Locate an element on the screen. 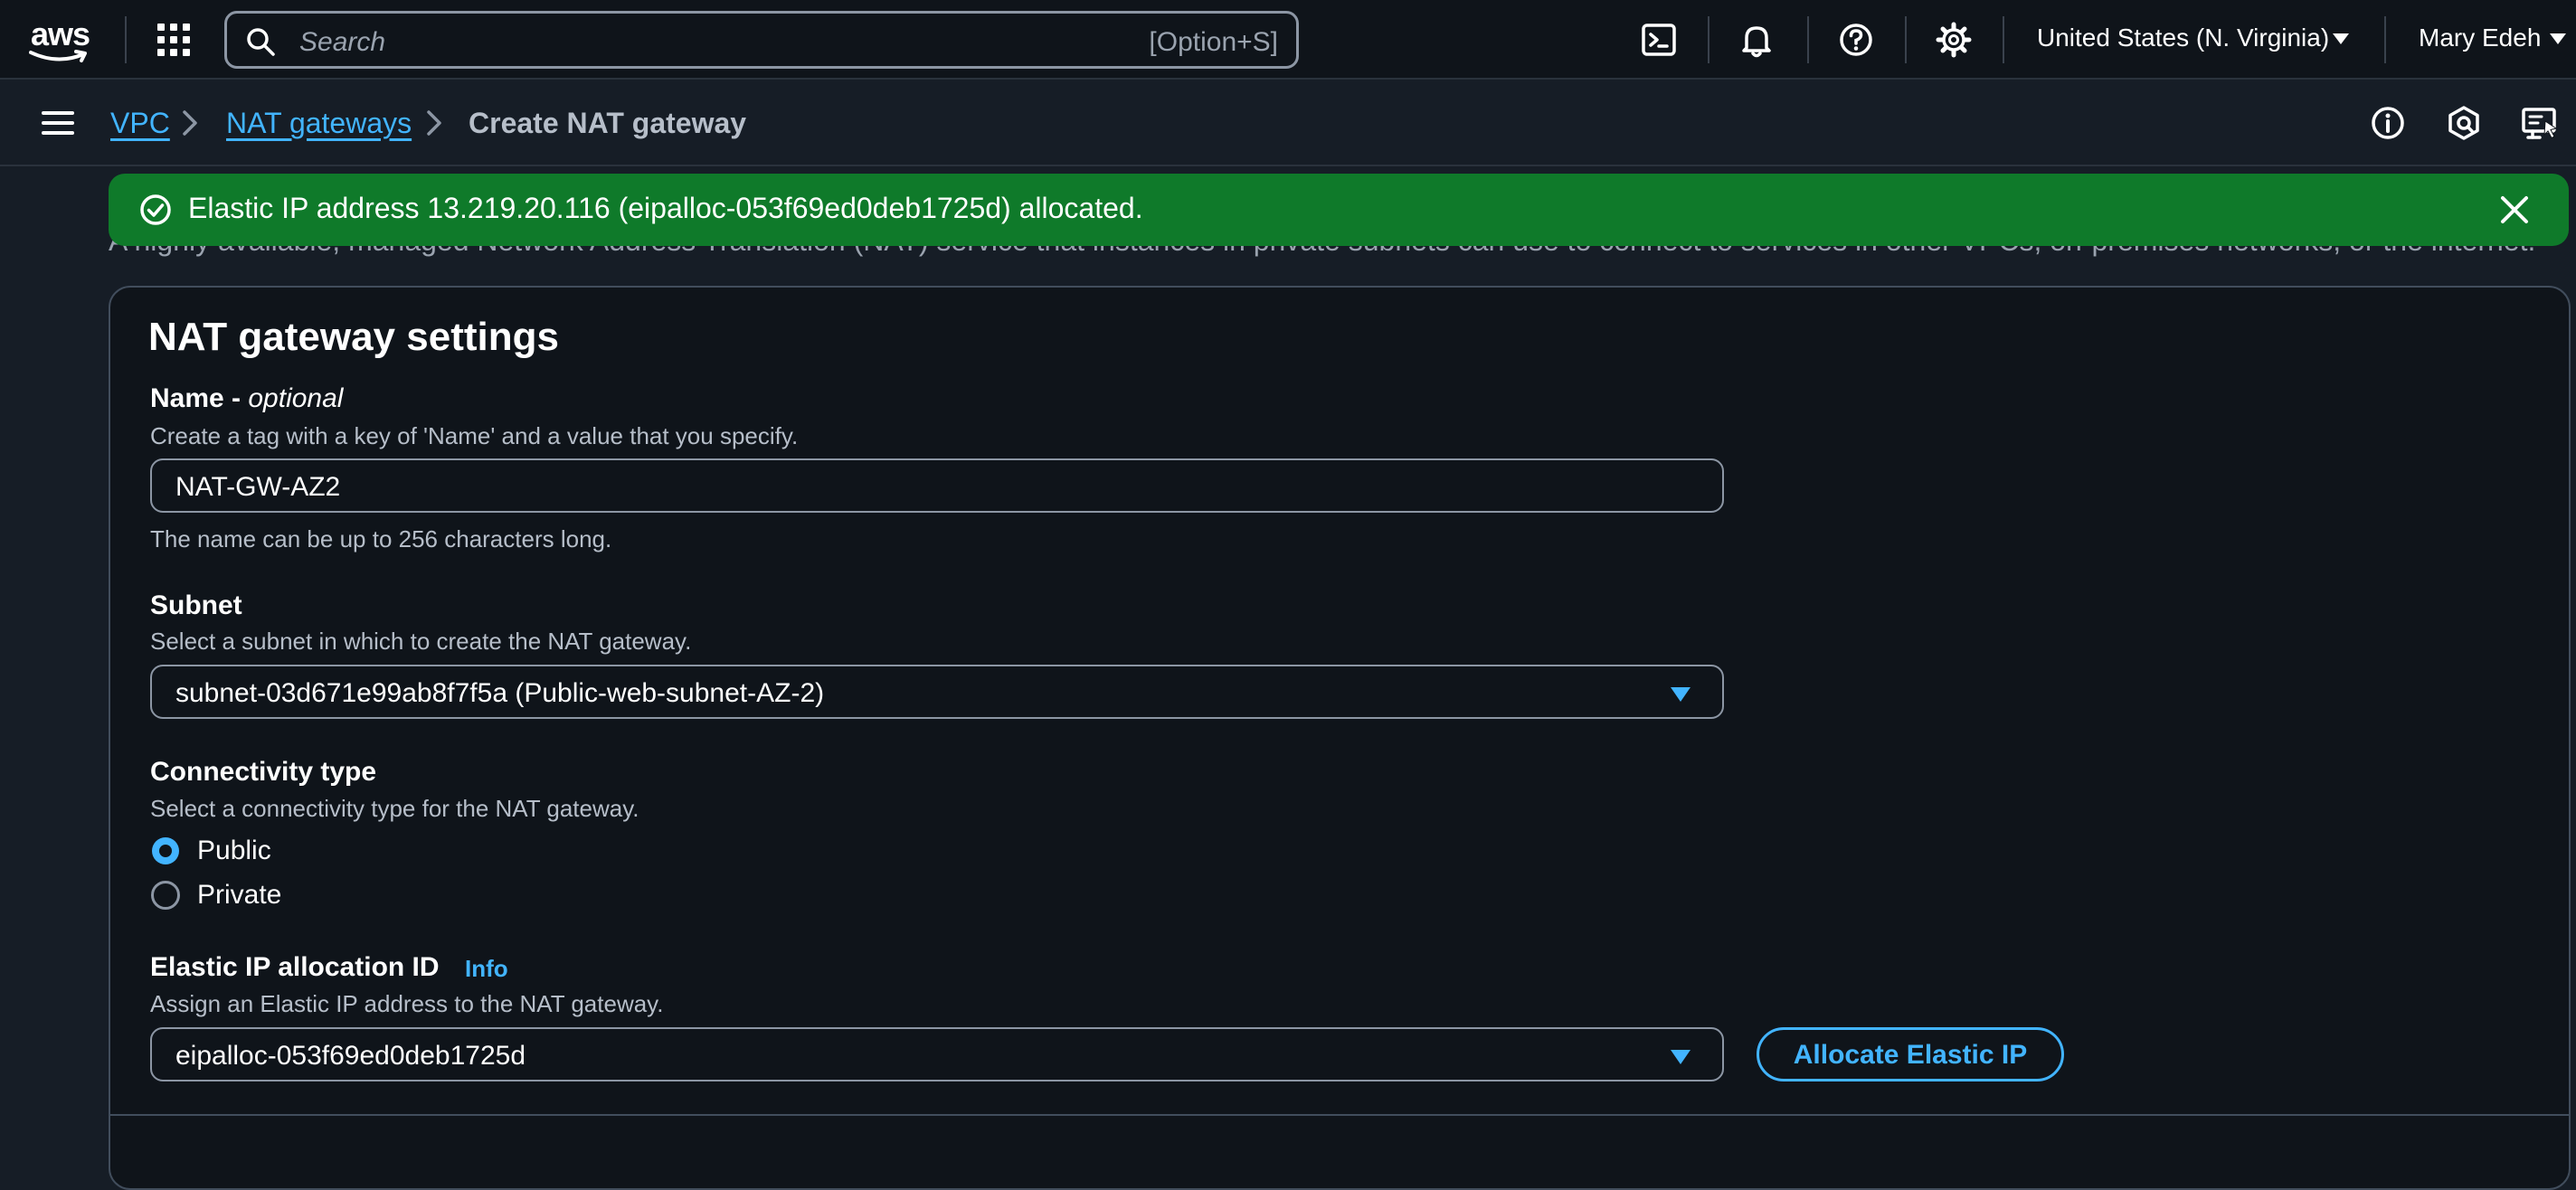 The width and height of the screenshot is (2576, 1190). name-input-value: NAT-GW-AZ2 is located at coordinates (258, 487).